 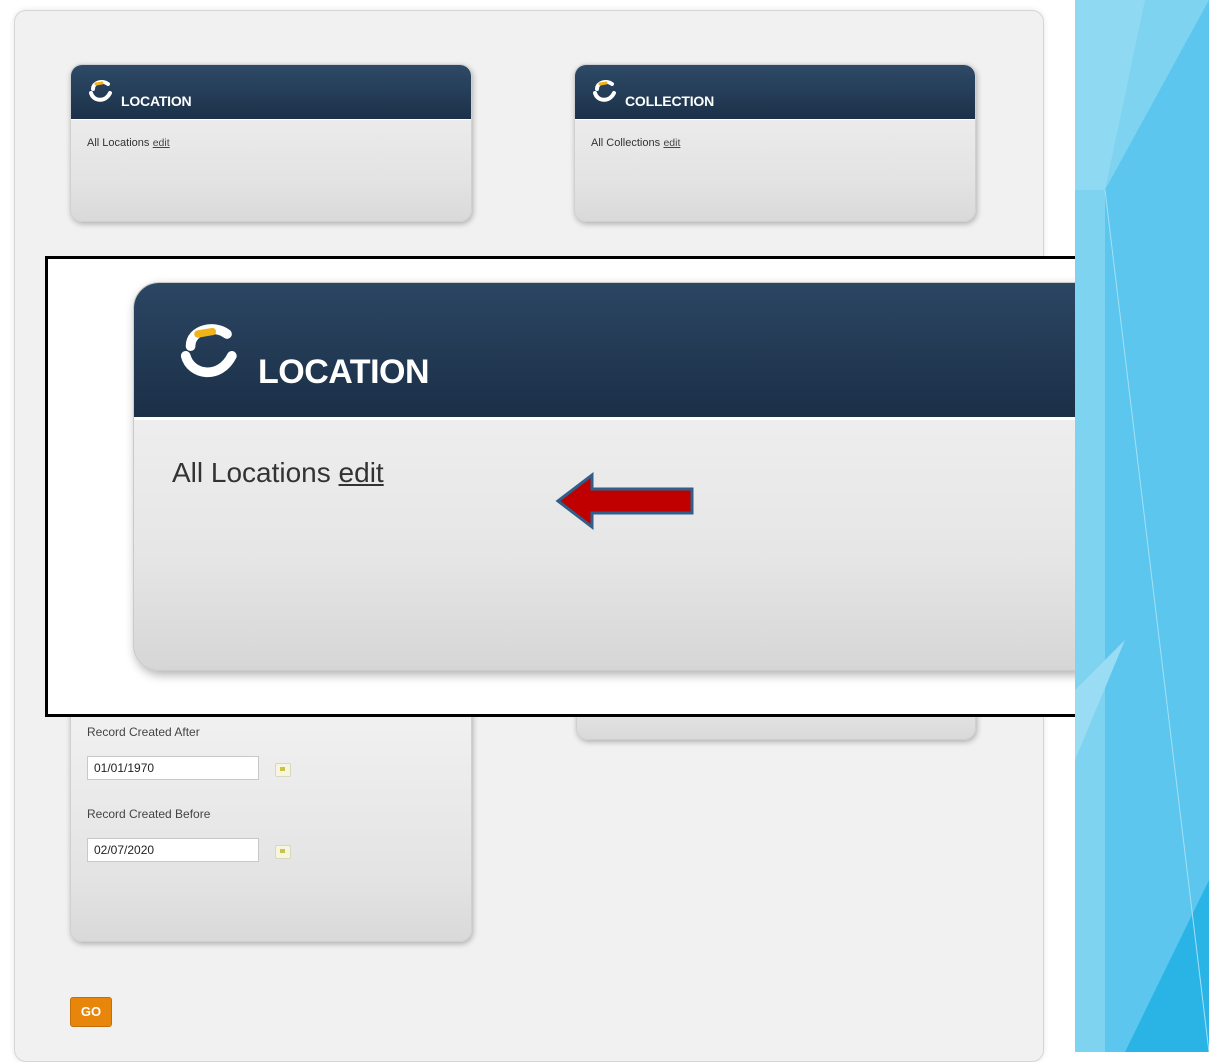 What do you see at coordinates (149, 814) in the screenshot?
I see `created-before-label: Record Created Before` at bounding box center [149, 814].